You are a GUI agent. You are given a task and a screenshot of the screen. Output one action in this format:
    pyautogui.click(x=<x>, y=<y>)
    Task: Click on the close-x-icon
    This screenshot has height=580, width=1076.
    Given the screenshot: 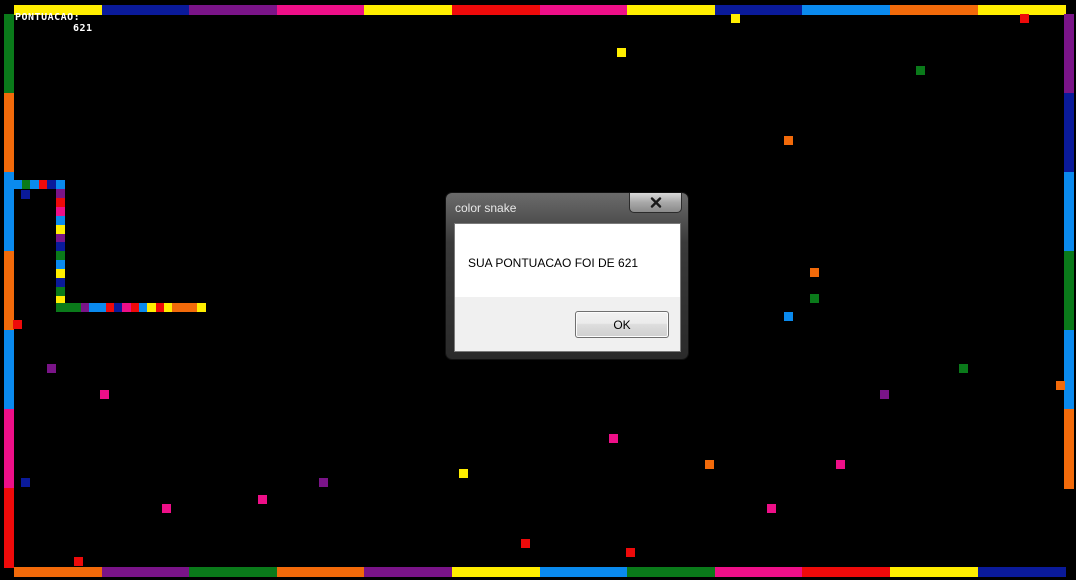 What is the action you would take?
    pyautogui.click(x=655, y=202)
    